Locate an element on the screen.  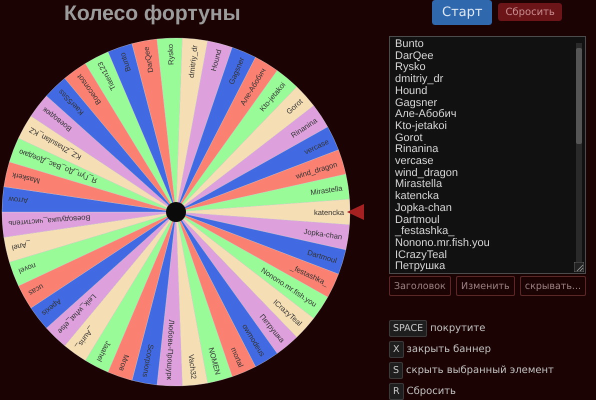
entry-line: Dartmoul is located at coordinates (418, 220).